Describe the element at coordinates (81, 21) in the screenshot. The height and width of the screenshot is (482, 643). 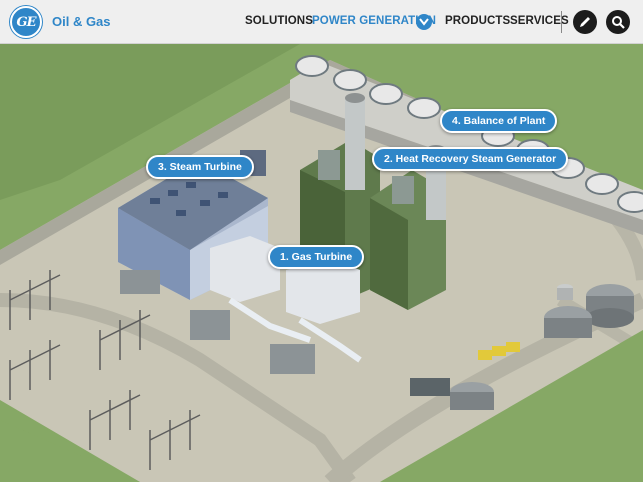
I see `brand-name: Oil & Gas` at that location.